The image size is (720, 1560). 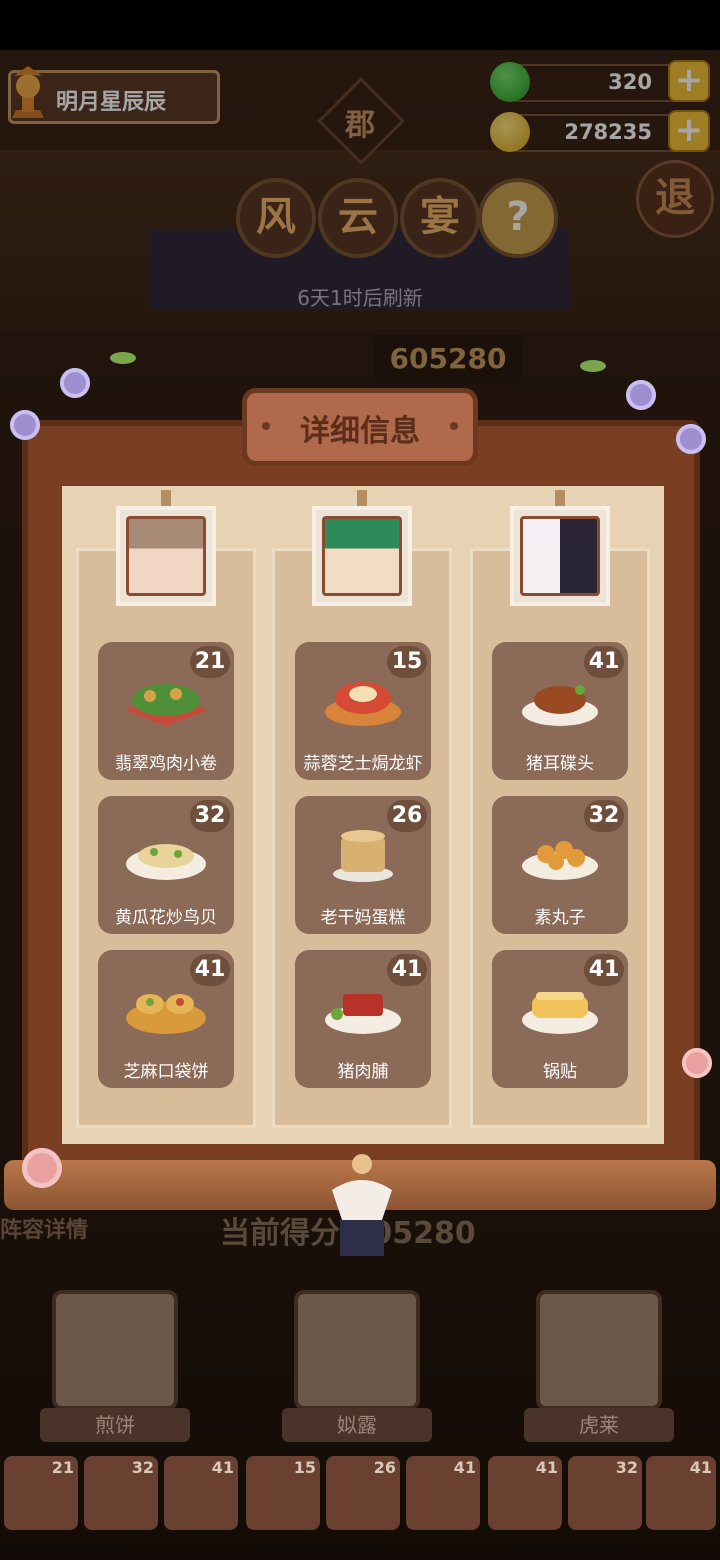 What do you see at coordinates (201, 1493) in the screenshot?
I see `mini-dish-3: 41` at bounding box center [201, 1493].